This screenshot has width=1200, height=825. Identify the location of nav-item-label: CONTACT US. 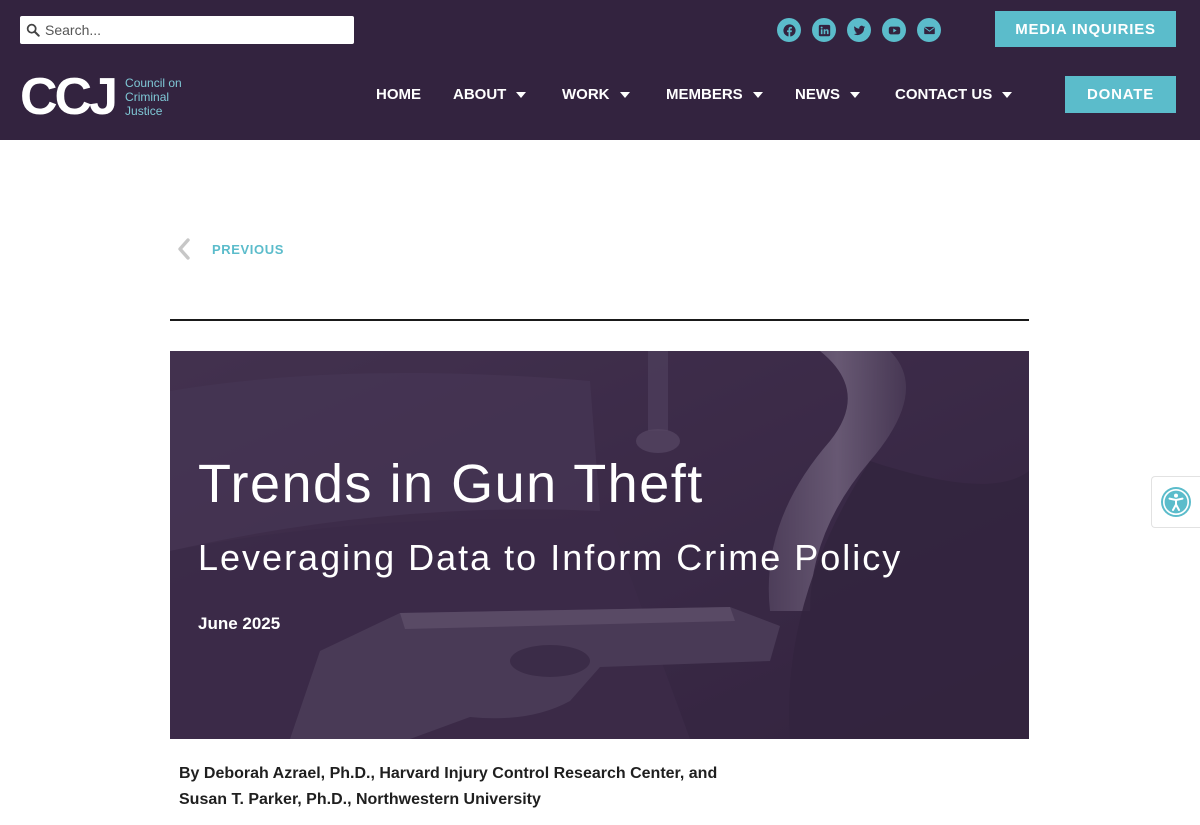
(944, 94).